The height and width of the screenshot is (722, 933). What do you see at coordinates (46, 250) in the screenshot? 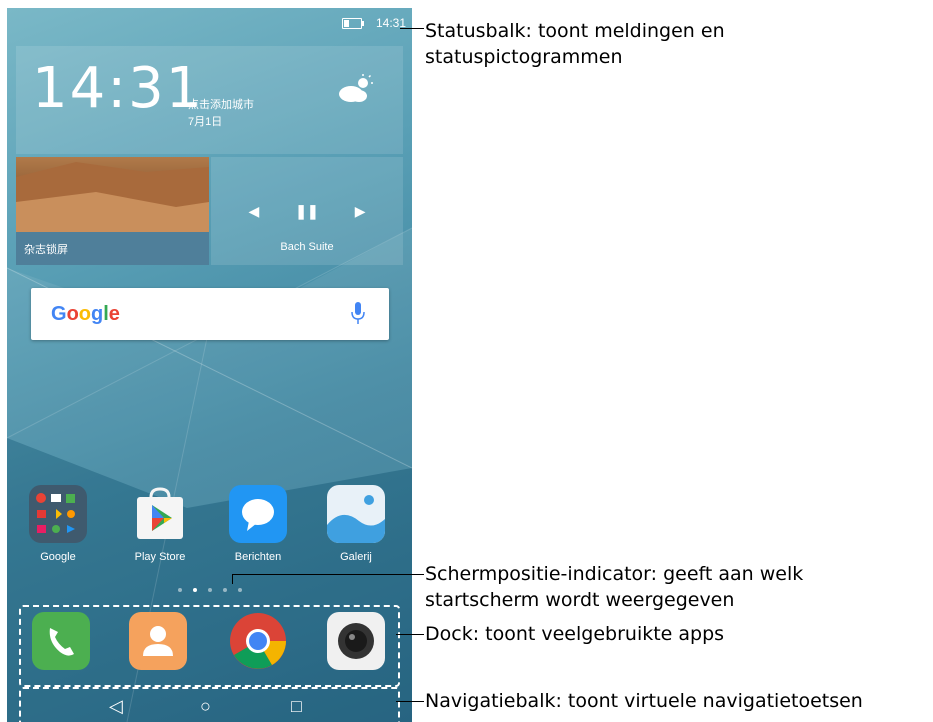
I see `photo-widget-label: 杂志锁屏` at bounding box center [46, 250].